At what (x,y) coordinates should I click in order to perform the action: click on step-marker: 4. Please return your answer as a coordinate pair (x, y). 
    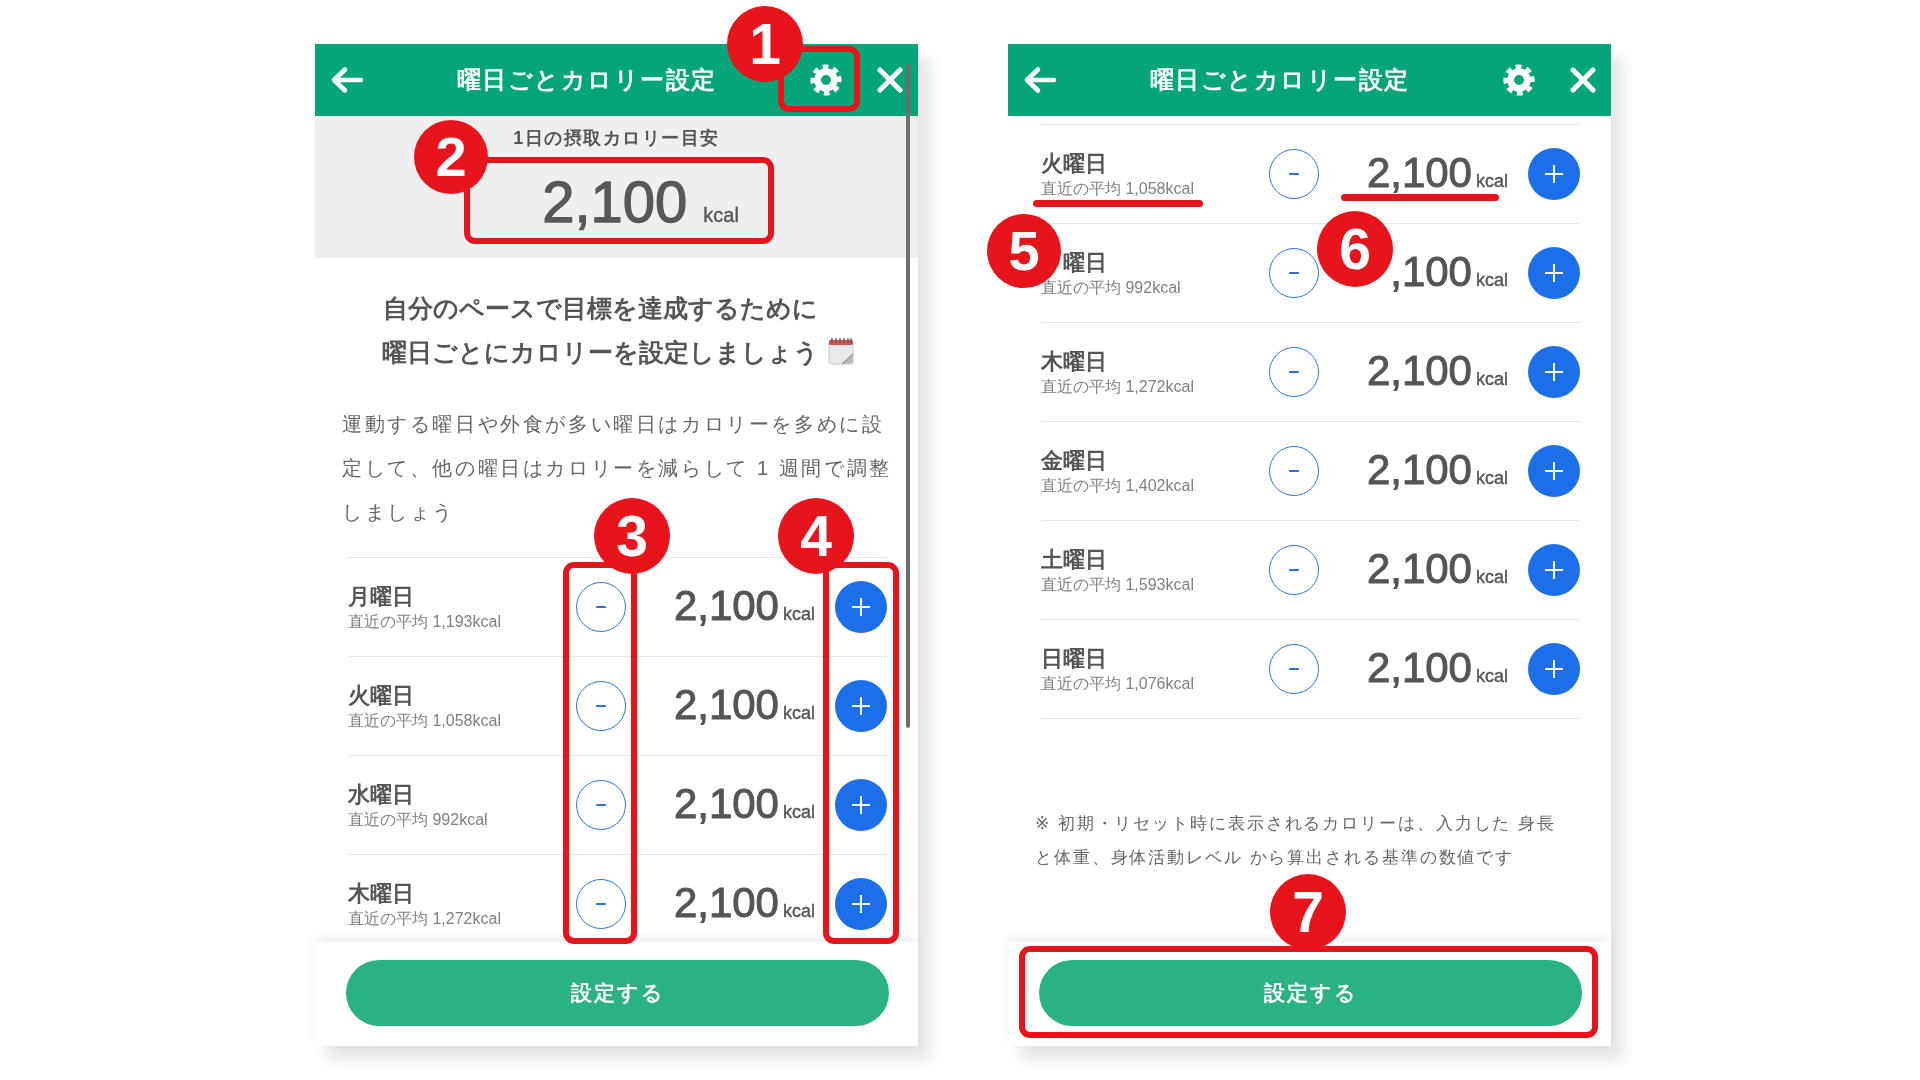
    Looking at the image, I should click on (816, 536).